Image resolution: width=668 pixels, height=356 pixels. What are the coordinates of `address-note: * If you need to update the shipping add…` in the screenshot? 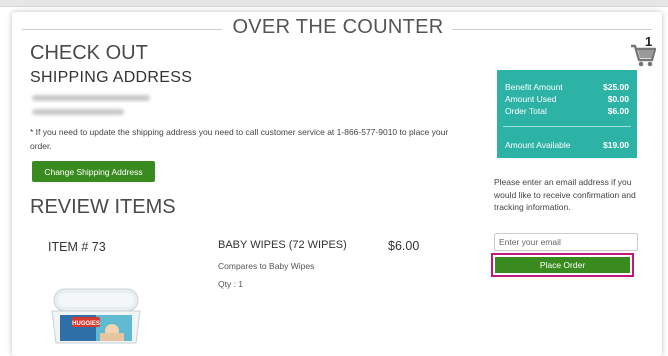 It's located at (239, 139).